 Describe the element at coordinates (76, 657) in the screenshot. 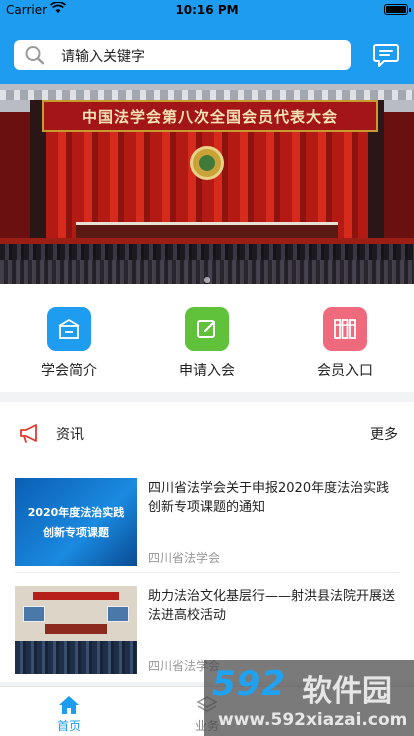

I see `thumb-audience` at that location.